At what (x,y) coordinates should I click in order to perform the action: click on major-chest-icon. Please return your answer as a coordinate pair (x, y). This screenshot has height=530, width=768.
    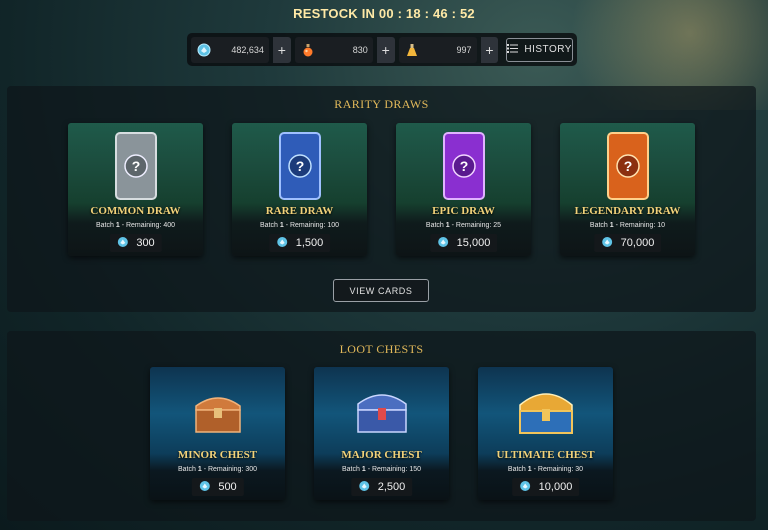
    Looking at the image, I should click on (381, 411).